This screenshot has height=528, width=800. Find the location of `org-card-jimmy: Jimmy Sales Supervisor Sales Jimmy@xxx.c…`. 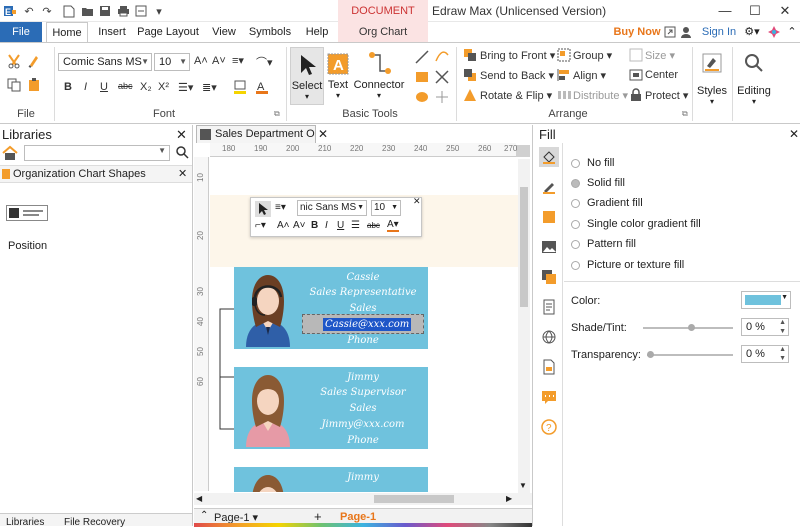

org-card-jimmy: Jimmy Sales Supervisor Sales Jimmy@xxx.c… is located at coordinates (331, 408).